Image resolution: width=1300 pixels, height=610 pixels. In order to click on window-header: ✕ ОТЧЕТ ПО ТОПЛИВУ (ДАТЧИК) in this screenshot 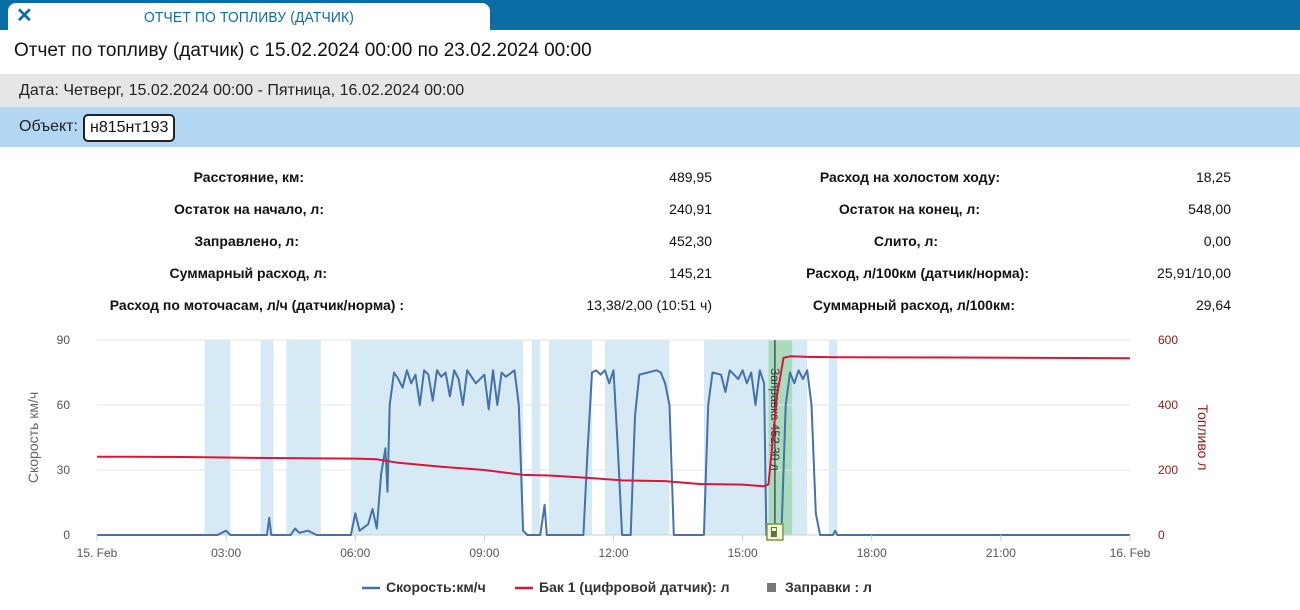, I will do `click(650, 15)`.